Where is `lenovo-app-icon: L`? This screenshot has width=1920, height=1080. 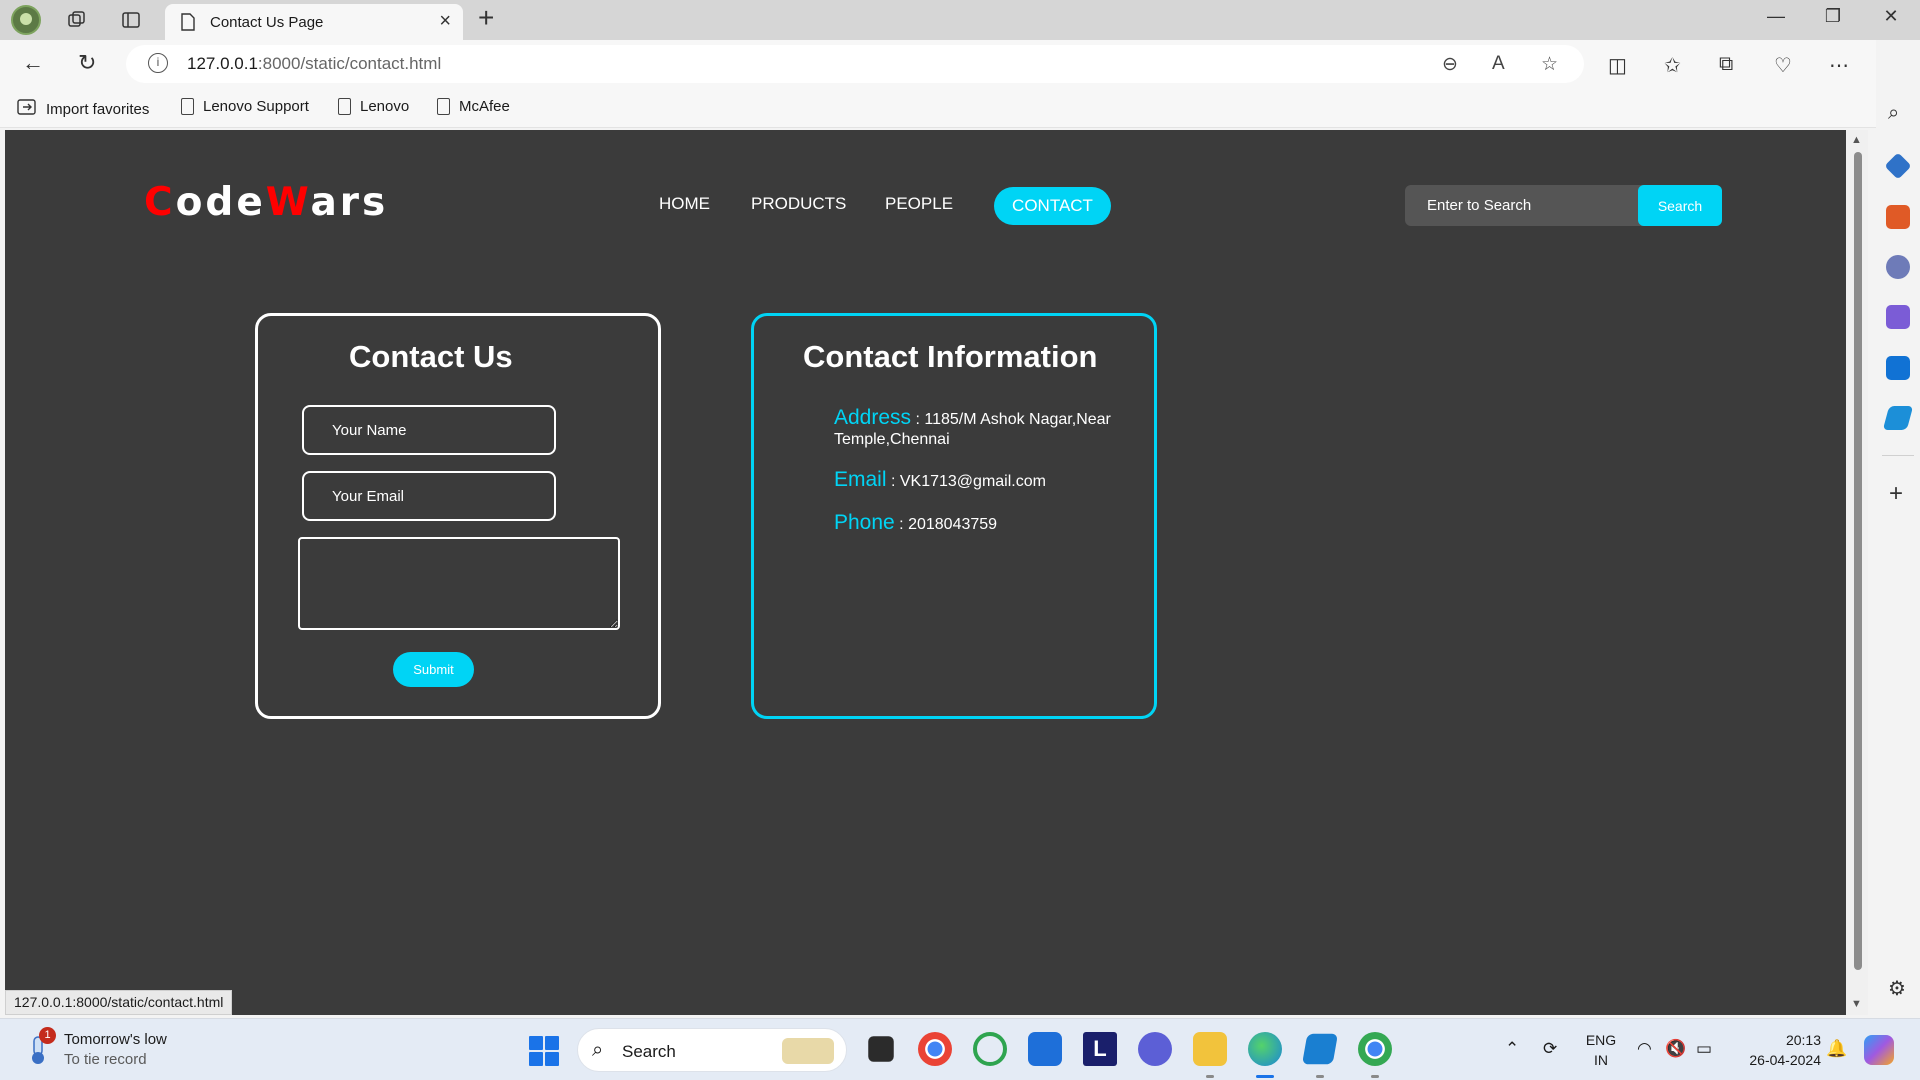
lenovo-app-icon: L is located at coordinates (1100, 1049).